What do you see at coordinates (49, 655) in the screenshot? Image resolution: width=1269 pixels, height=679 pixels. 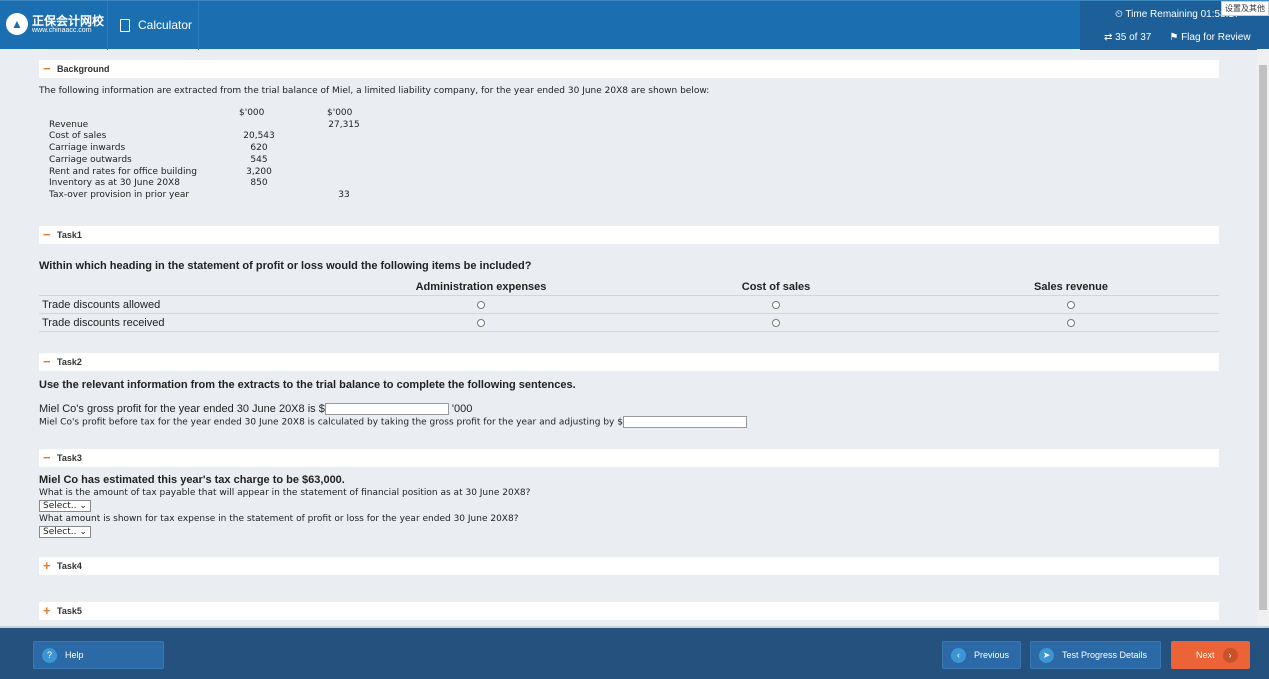 I see `help-icon: ?` at bounding box center [49, 655].